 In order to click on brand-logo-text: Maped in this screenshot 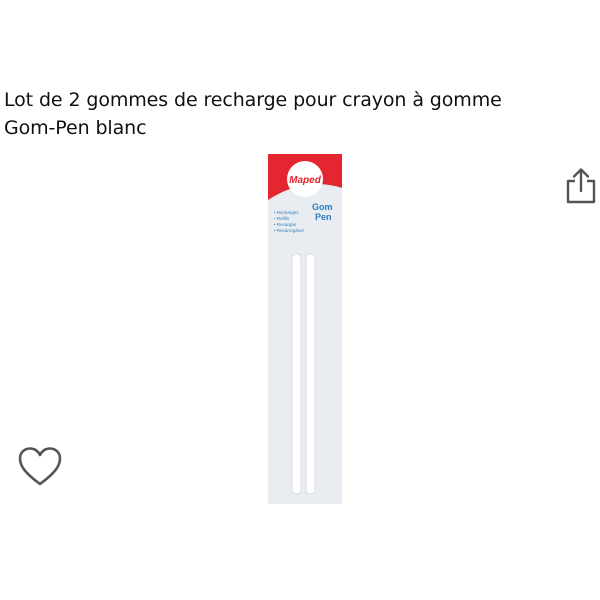, I will do `click(305, 180)`.